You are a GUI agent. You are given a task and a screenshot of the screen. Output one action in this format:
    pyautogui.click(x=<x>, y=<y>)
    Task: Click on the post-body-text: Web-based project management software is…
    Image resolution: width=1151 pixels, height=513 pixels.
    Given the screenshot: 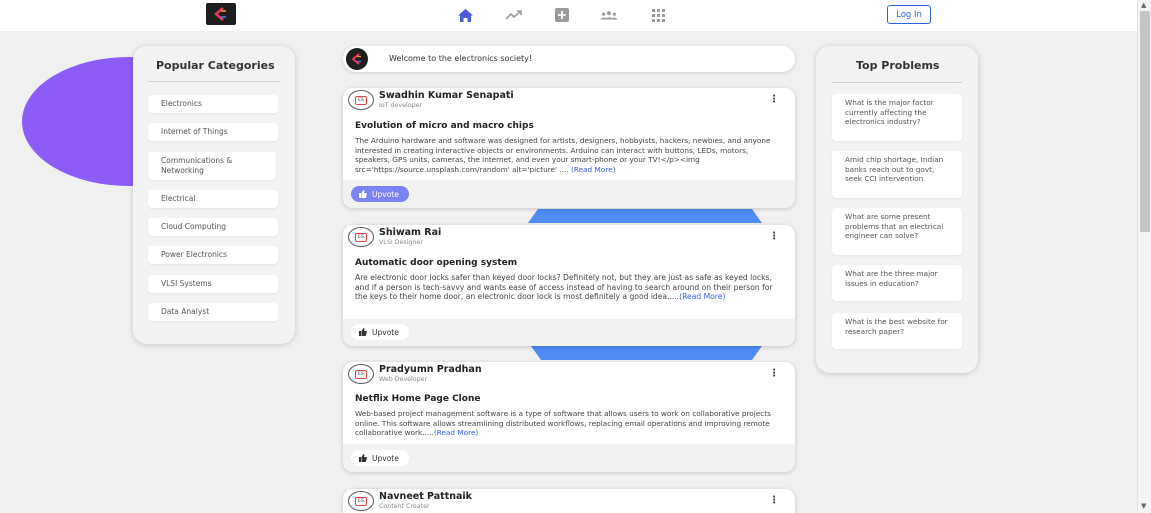 What is the action you would take?
    pyautogui.click(x=563, y=423)
    